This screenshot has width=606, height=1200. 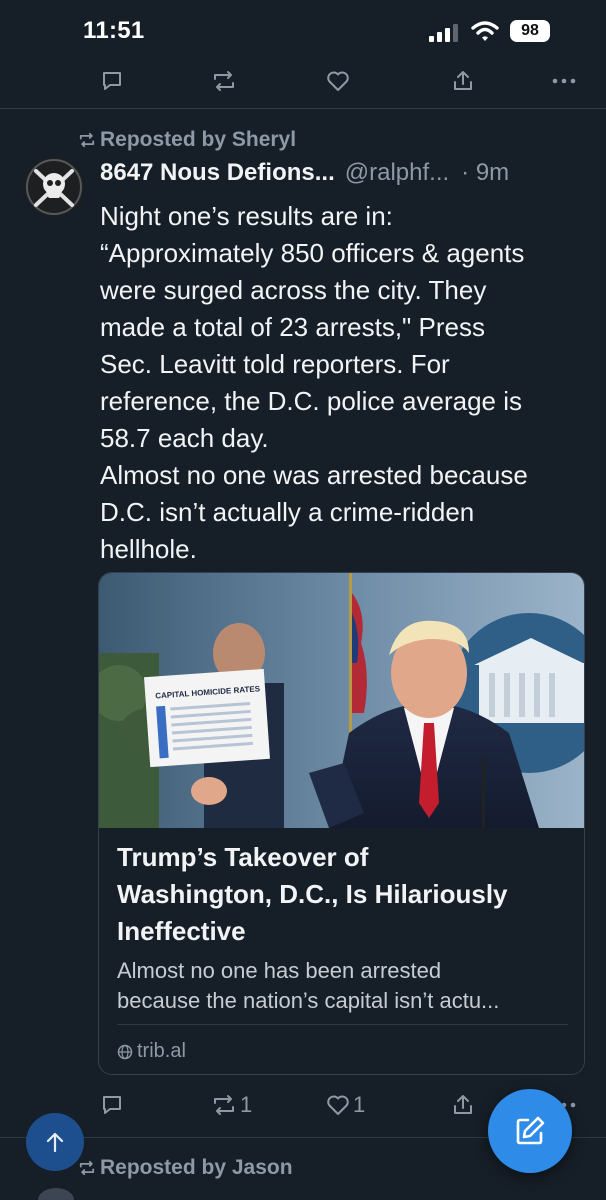 I want to click on link-card-description-line: Almost no one has been arrested, so click(x=279, y=970).